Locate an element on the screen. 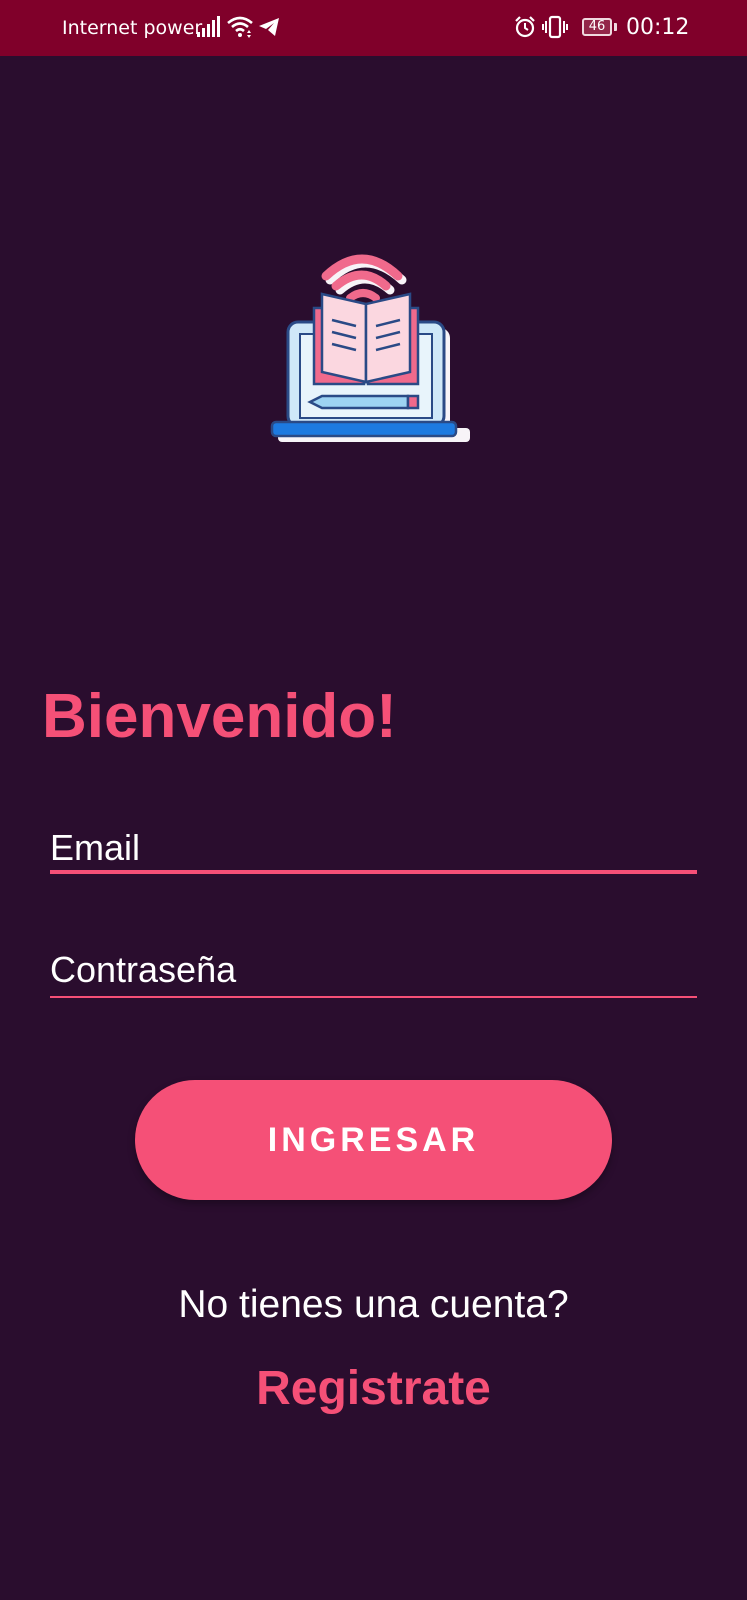 The width and height of the screenshot is (747, 1600). battery-icon: 46 is located at coordinates (597, 27).